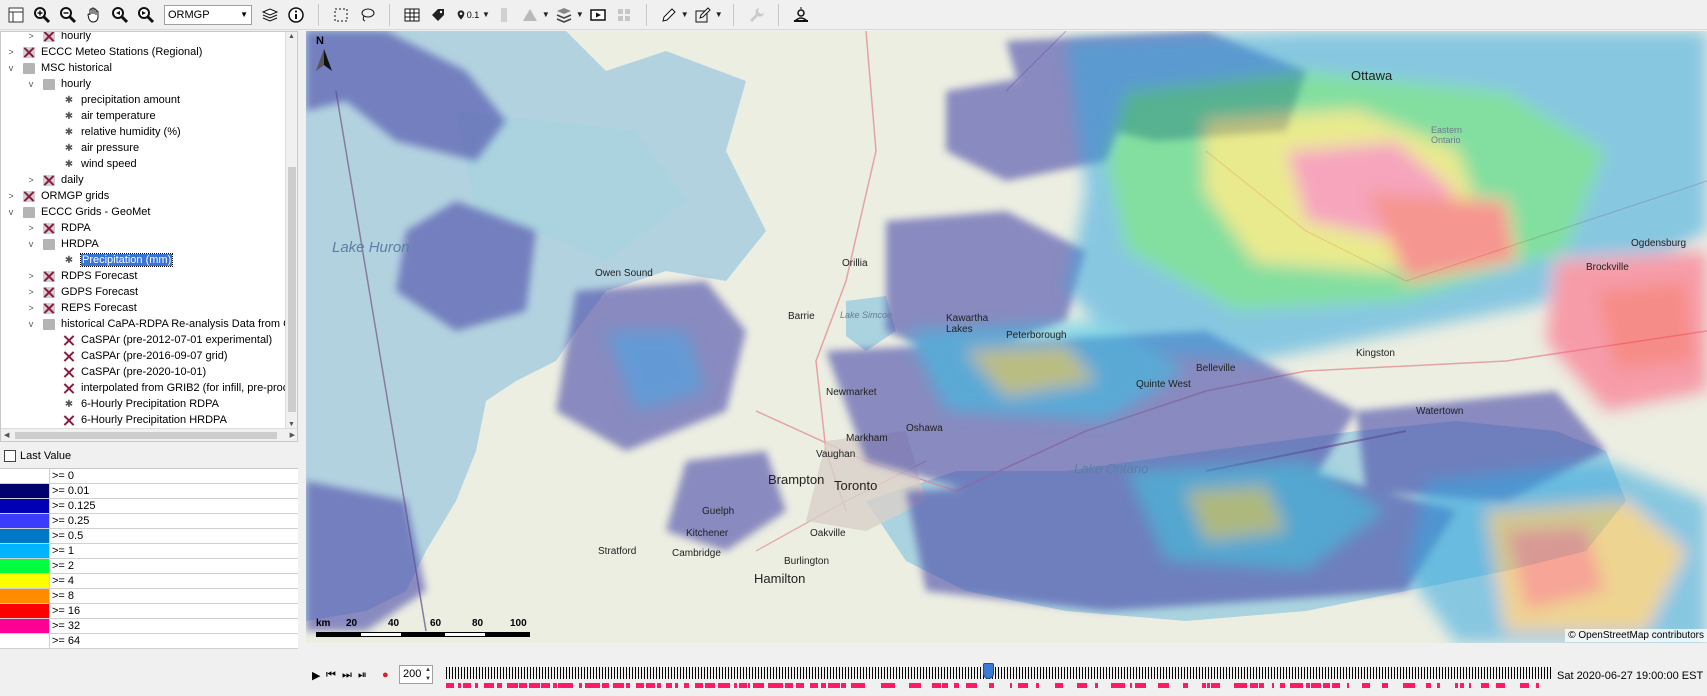 The height and width of the screenshot is (696, 1707). Describe the element at coordinates (100, 164) in the screenshot. I see `tree-item-wind-speed: ✱ wind speed` at that location.